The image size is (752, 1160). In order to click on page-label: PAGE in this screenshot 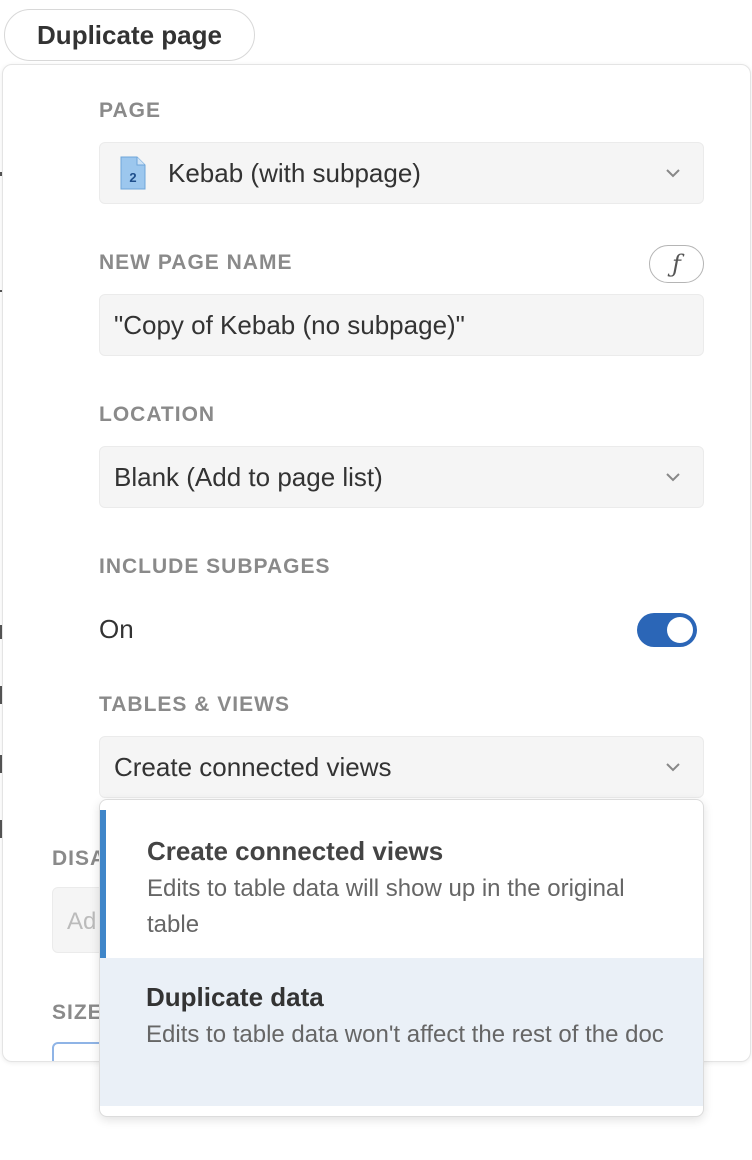, I will do `click(130, 110)`.